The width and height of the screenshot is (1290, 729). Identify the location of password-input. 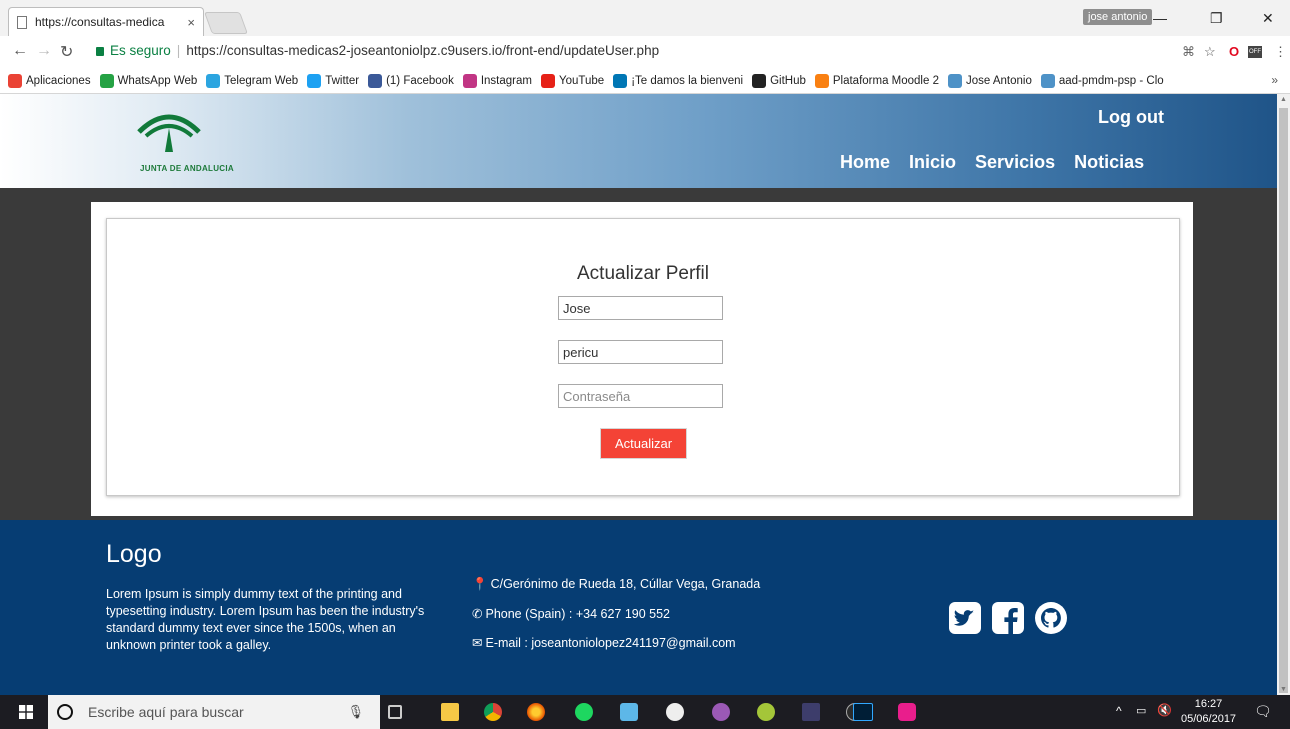
(640, 396).